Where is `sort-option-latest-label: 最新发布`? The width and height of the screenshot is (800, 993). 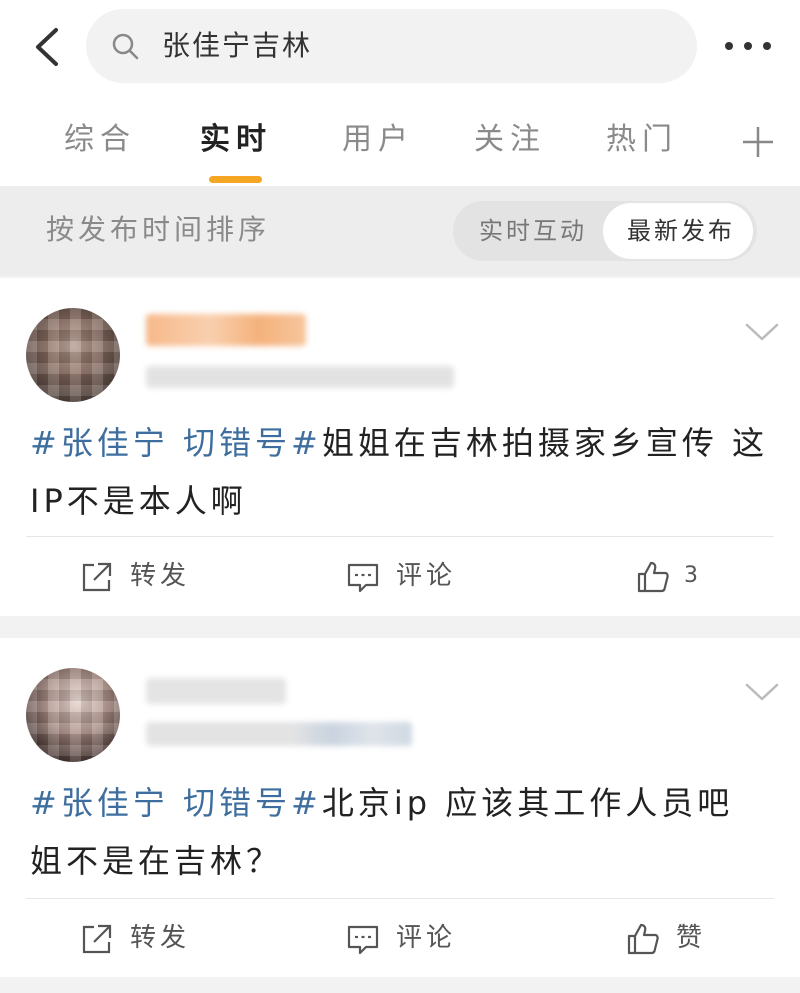
sort-option-latest-label: 最新发布 is located at coordinates (681, 231).